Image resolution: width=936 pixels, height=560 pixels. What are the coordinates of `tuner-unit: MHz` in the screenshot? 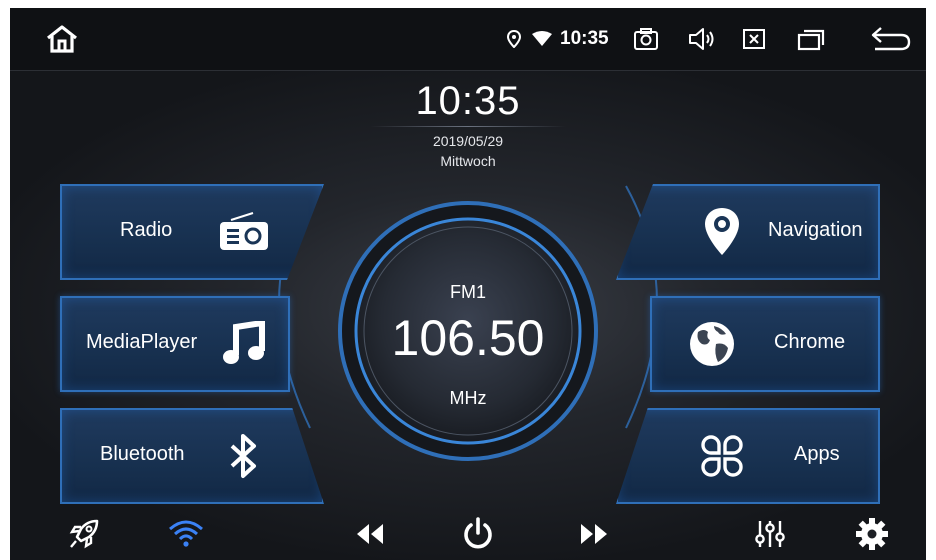 It's located at (468, 398).